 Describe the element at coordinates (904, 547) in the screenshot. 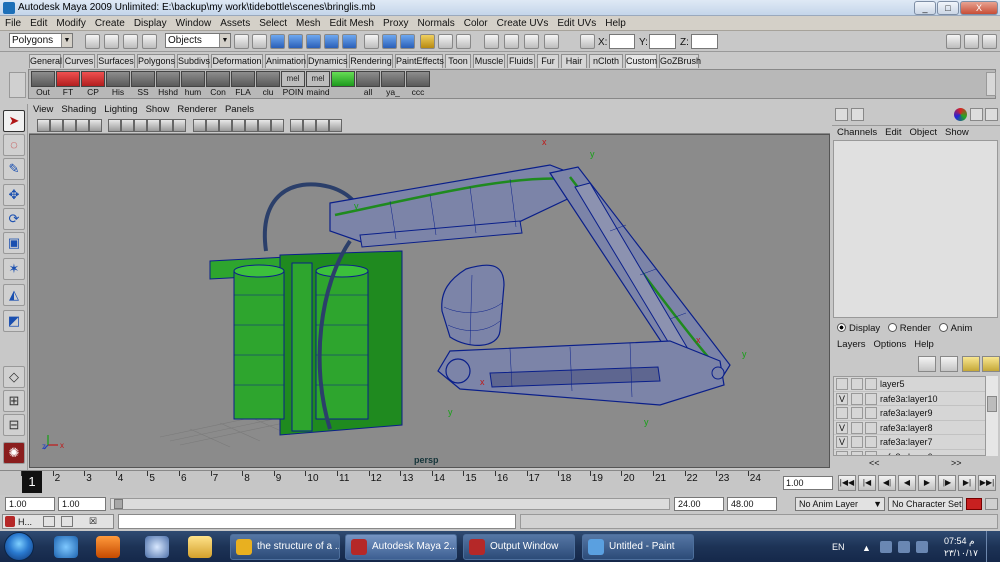

I see `action-center-icon` at that location.